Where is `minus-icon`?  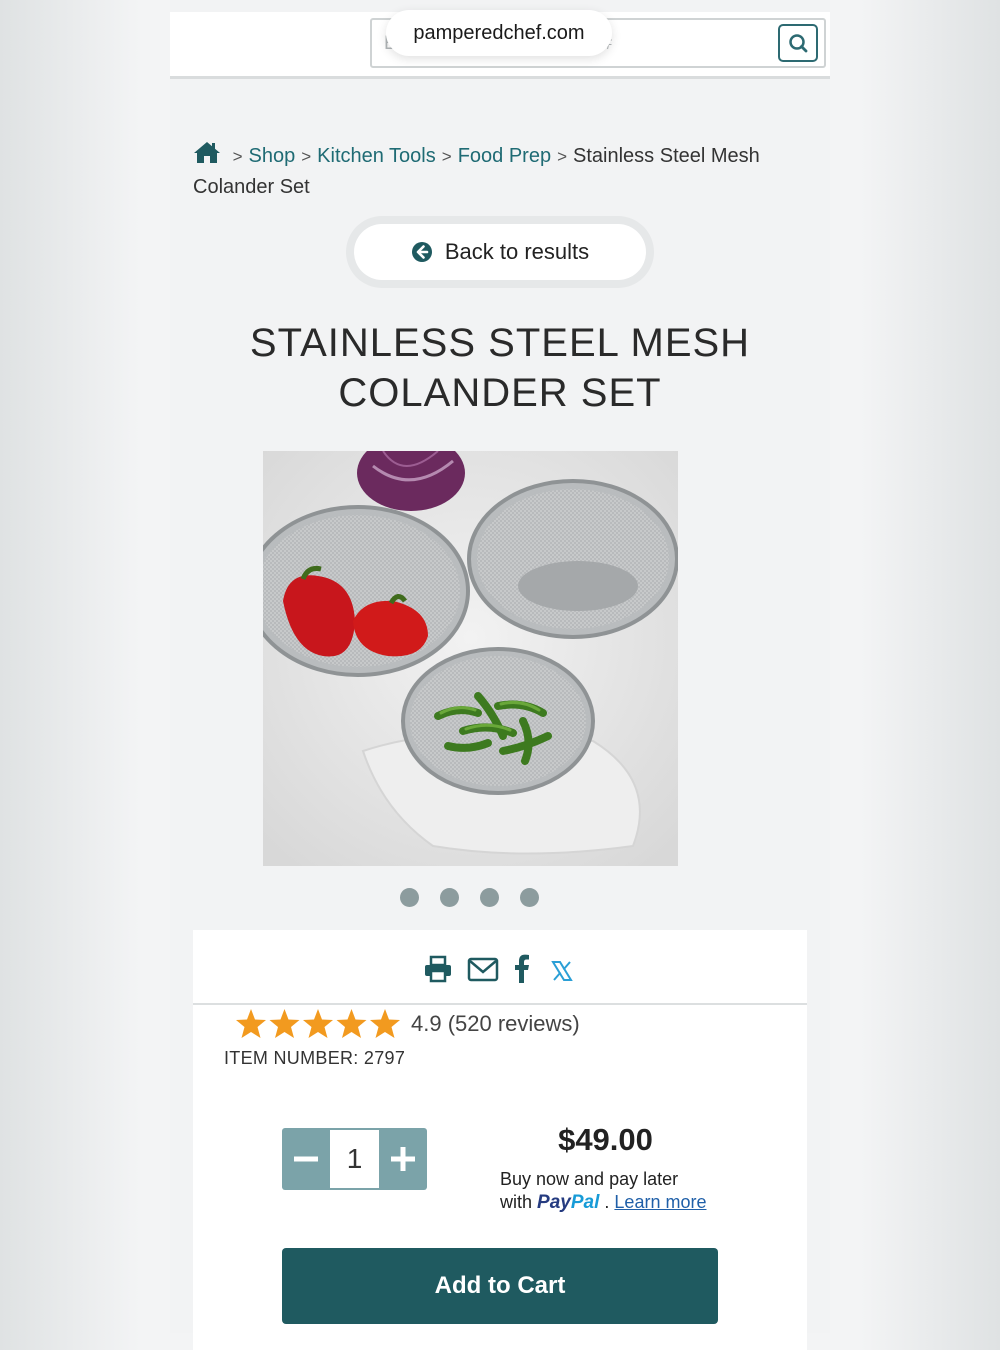 minus-icon is located at coordinates (306, 1159).